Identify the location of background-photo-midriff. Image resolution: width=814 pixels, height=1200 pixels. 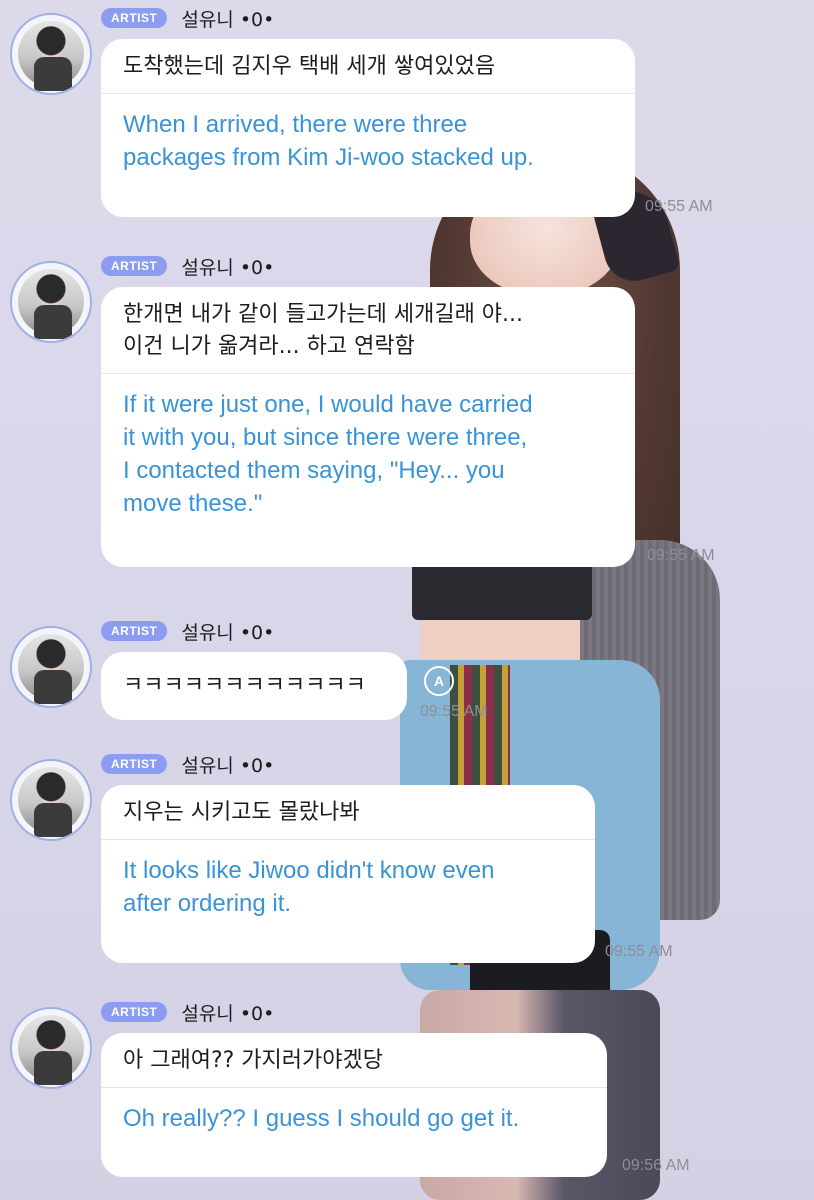
(500, 615).